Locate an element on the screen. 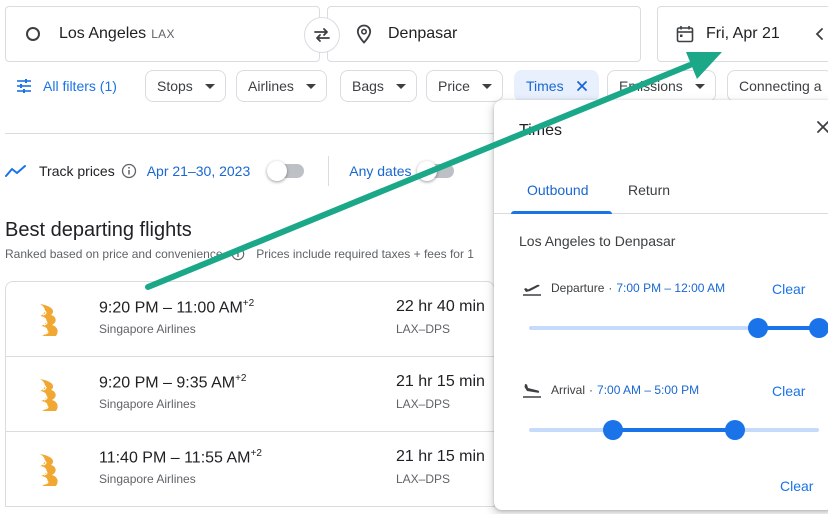 The height and width of the screenshot is (514, 828). arrival-title: Arrival is located at coordinates (568, 390).